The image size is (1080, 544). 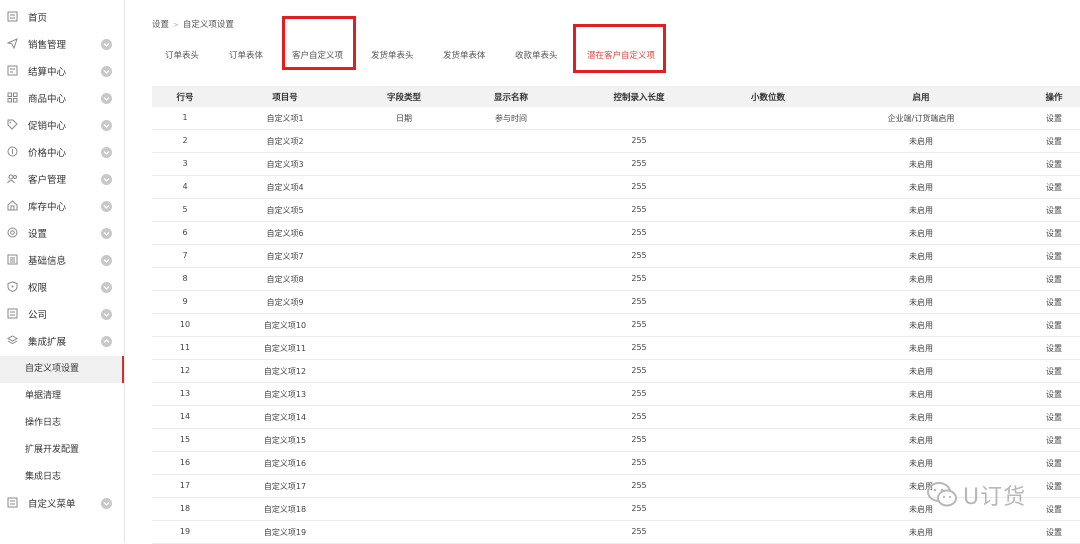 I want to click on table-cell: 11, so click(x=185, y=347).